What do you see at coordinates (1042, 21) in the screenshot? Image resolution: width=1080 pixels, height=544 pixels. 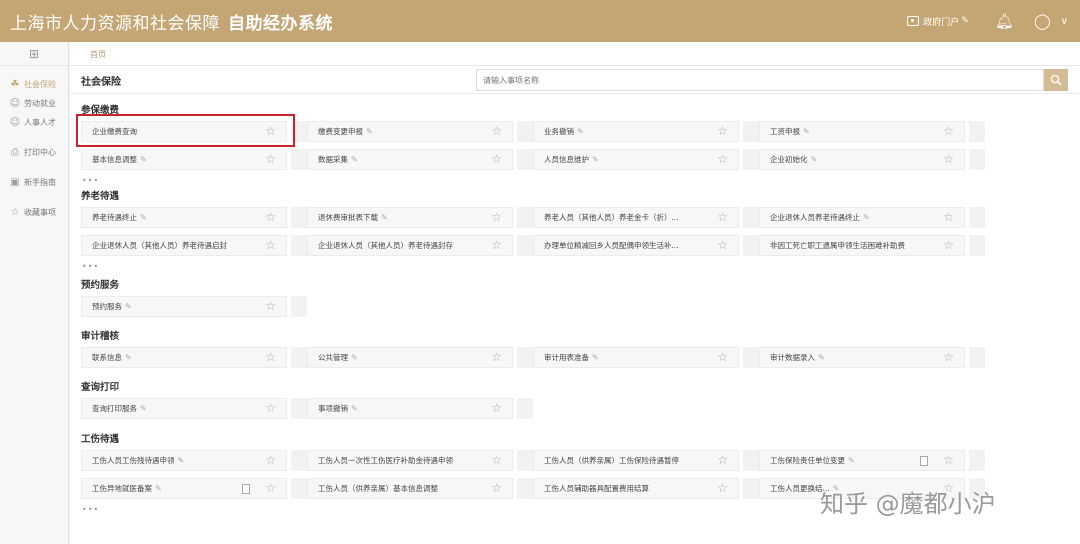 I see `user-icon: ◯` at bounding box center [1042, 21].